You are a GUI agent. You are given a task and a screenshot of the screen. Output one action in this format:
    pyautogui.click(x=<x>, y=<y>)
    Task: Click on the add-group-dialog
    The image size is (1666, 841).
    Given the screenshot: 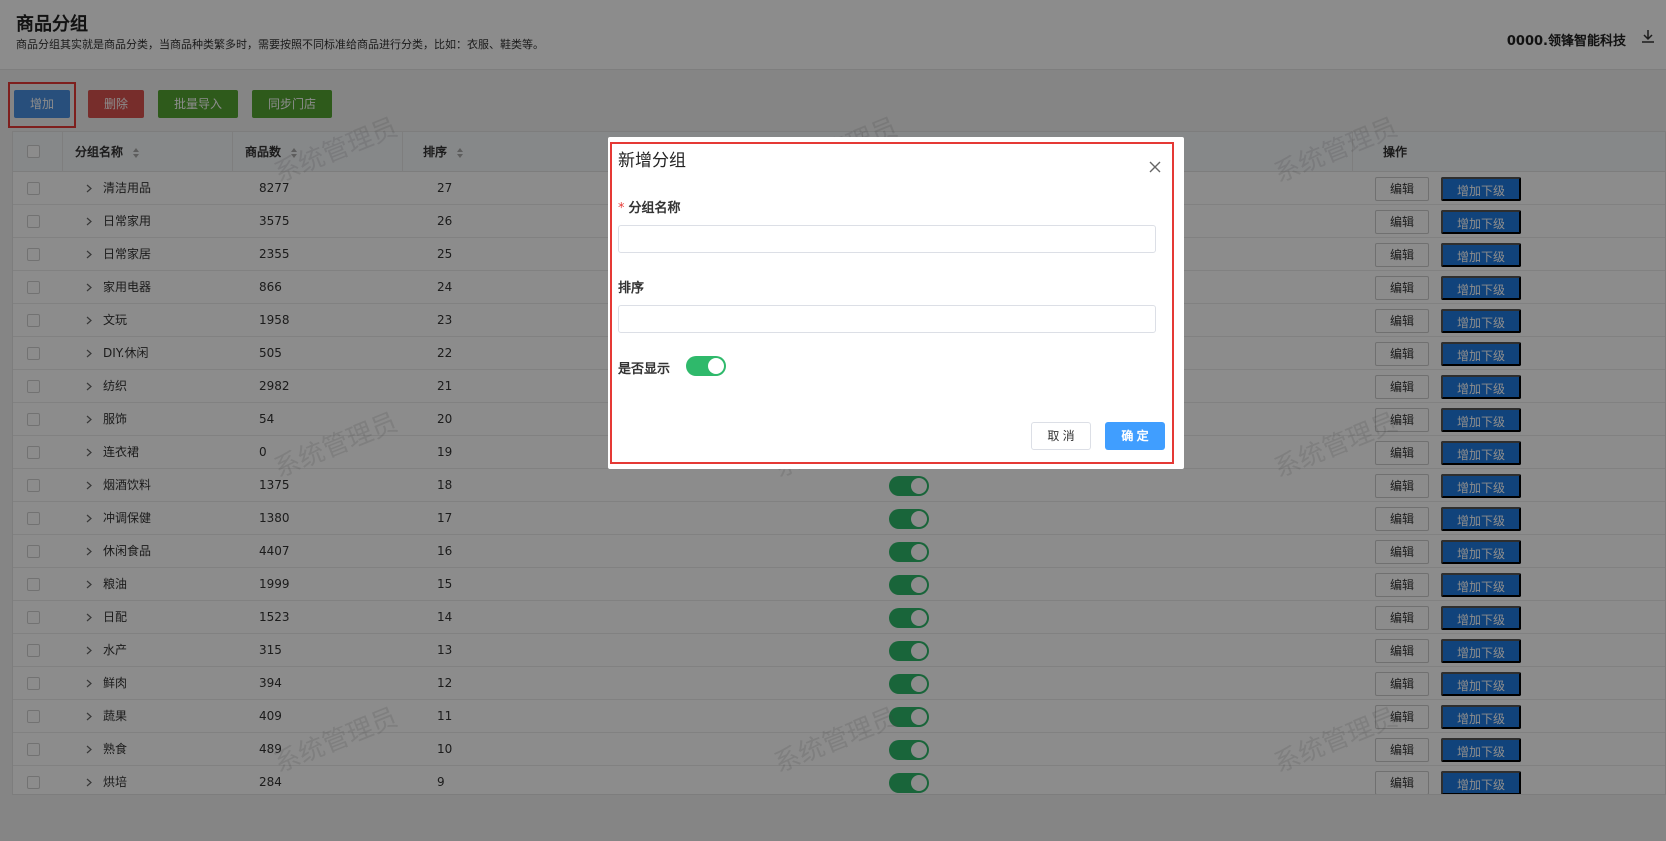 What is the action you would take?
    pyautogui.click(x=896, y=303)
    